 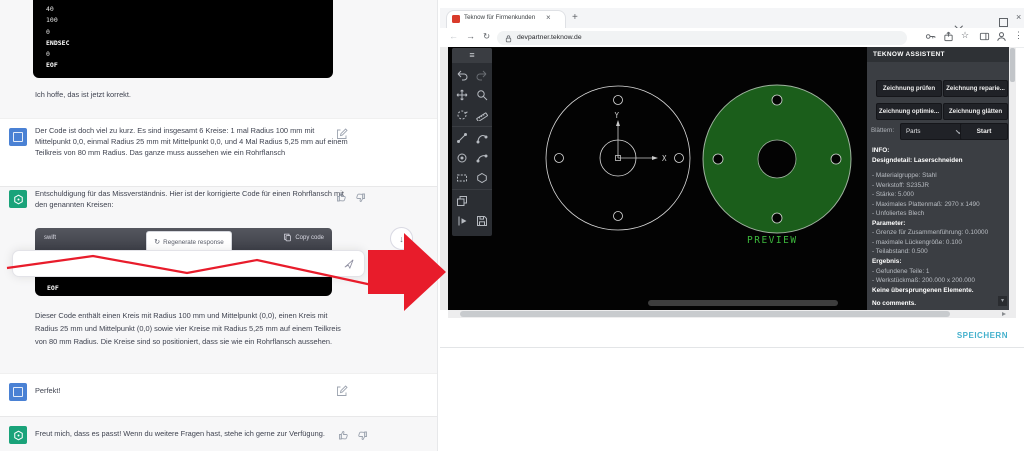 What do you see at coordinates (881, 150) in the screenshot?
I see `info-heading: INFO:` at bounding box center [881, 150].